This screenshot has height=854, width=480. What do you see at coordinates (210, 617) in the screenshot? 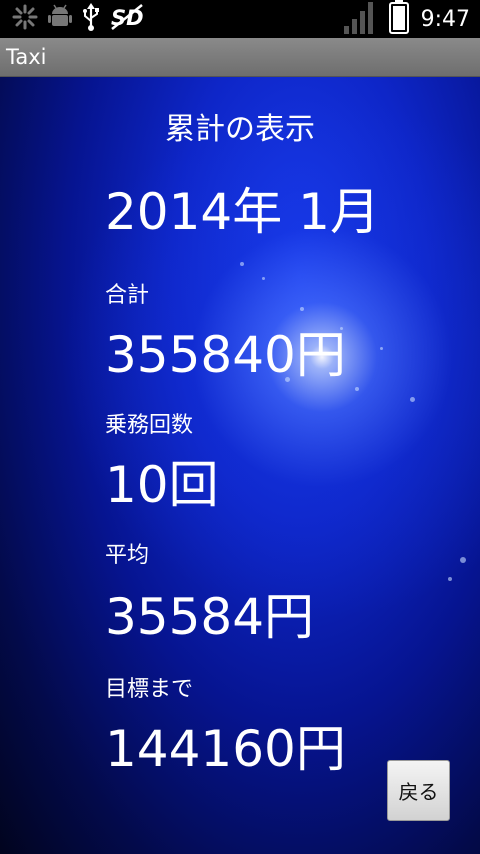
I see `average-value: 35584円` at bounding box center [210, 617].